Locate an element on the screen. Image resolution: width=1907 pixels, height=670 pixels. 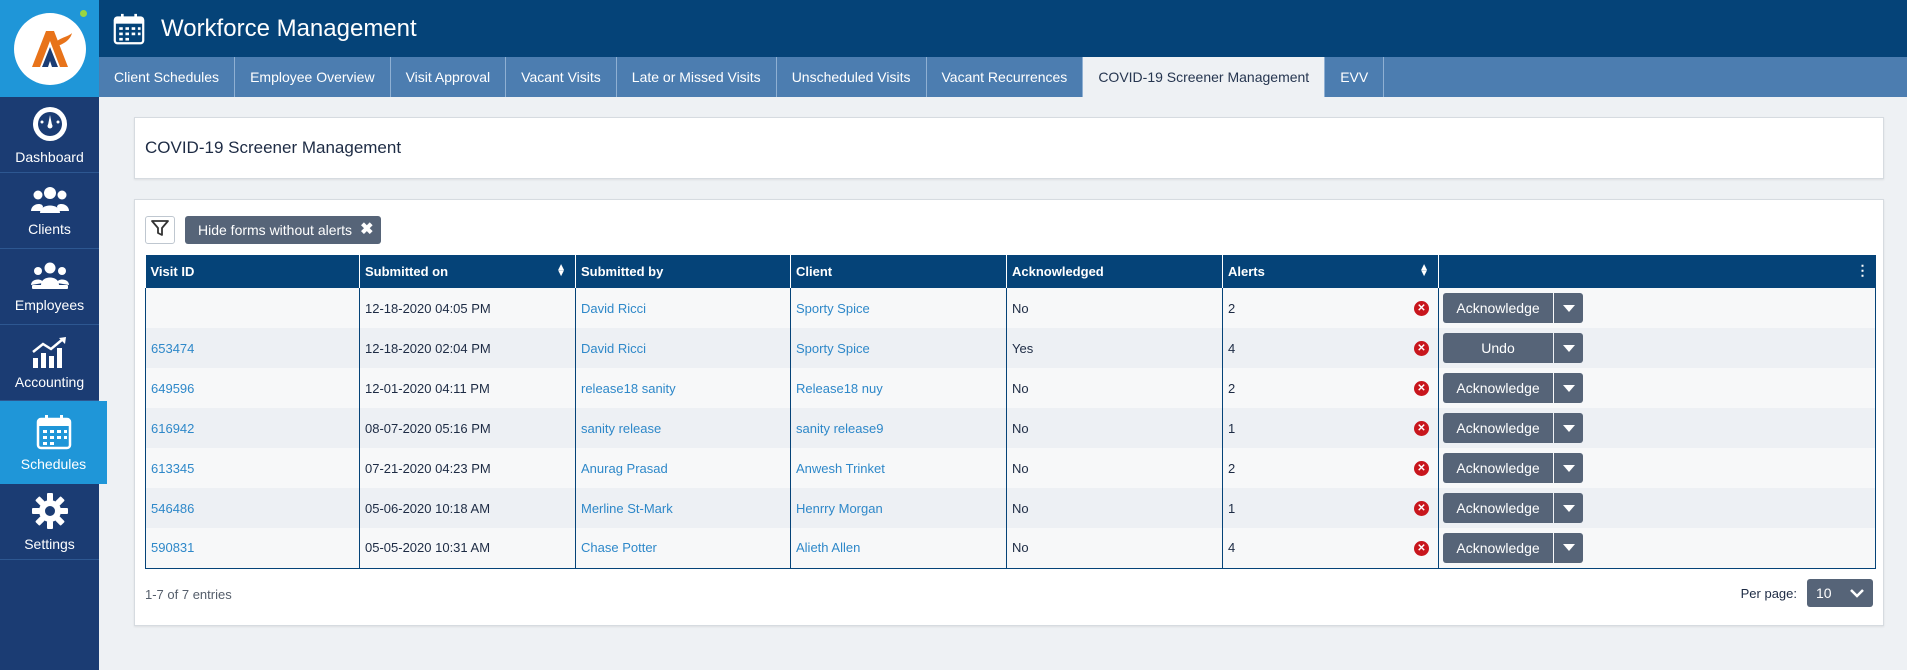
client-link: Henrry Morgan is located at coordinates (839, 508).